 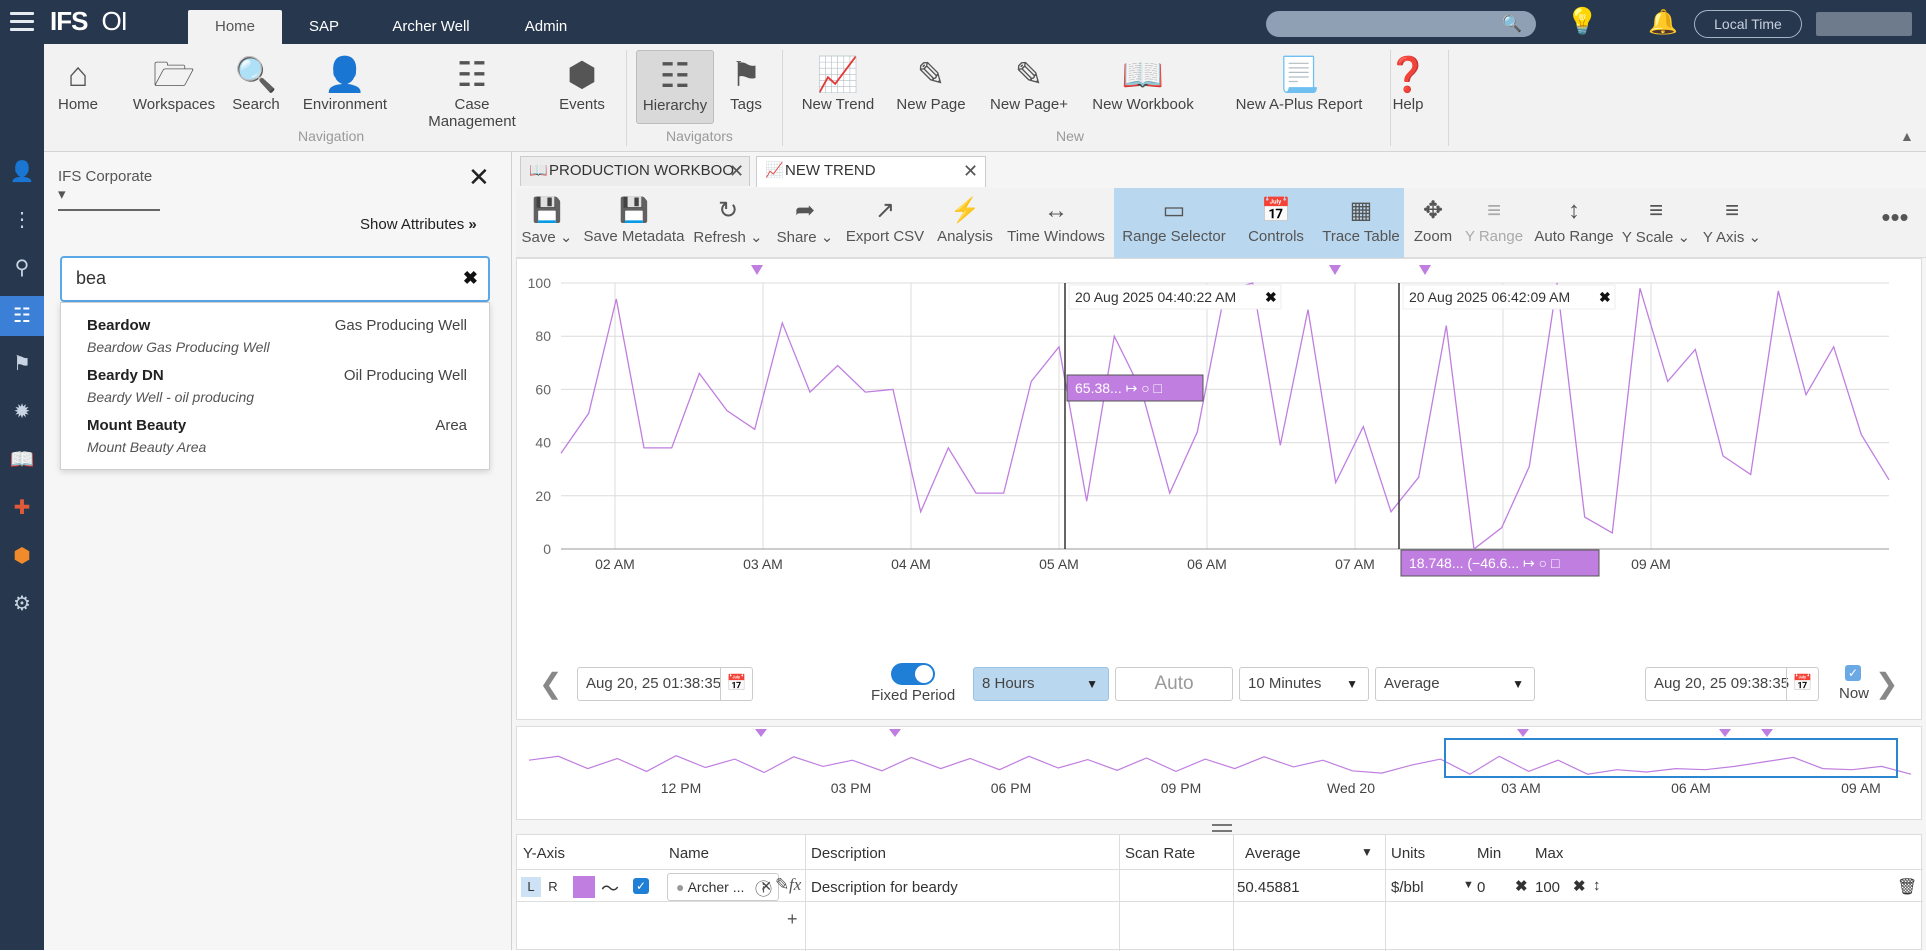 What do you see at coordinates (1276, 223) in the screenshot?
I see `controls-button: 📅 Controls` at bounding box center [1276, 223].